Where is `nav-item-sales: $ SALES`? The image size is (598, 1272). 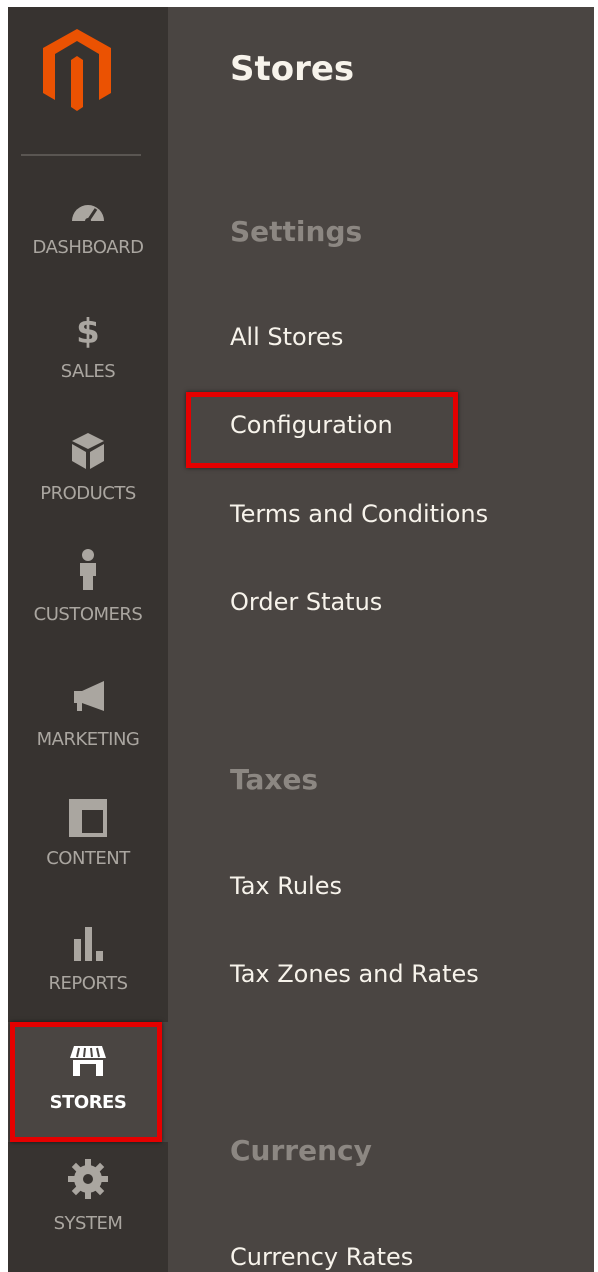 nav-item-sales: $ SALES is located at coordinates (88, 367).